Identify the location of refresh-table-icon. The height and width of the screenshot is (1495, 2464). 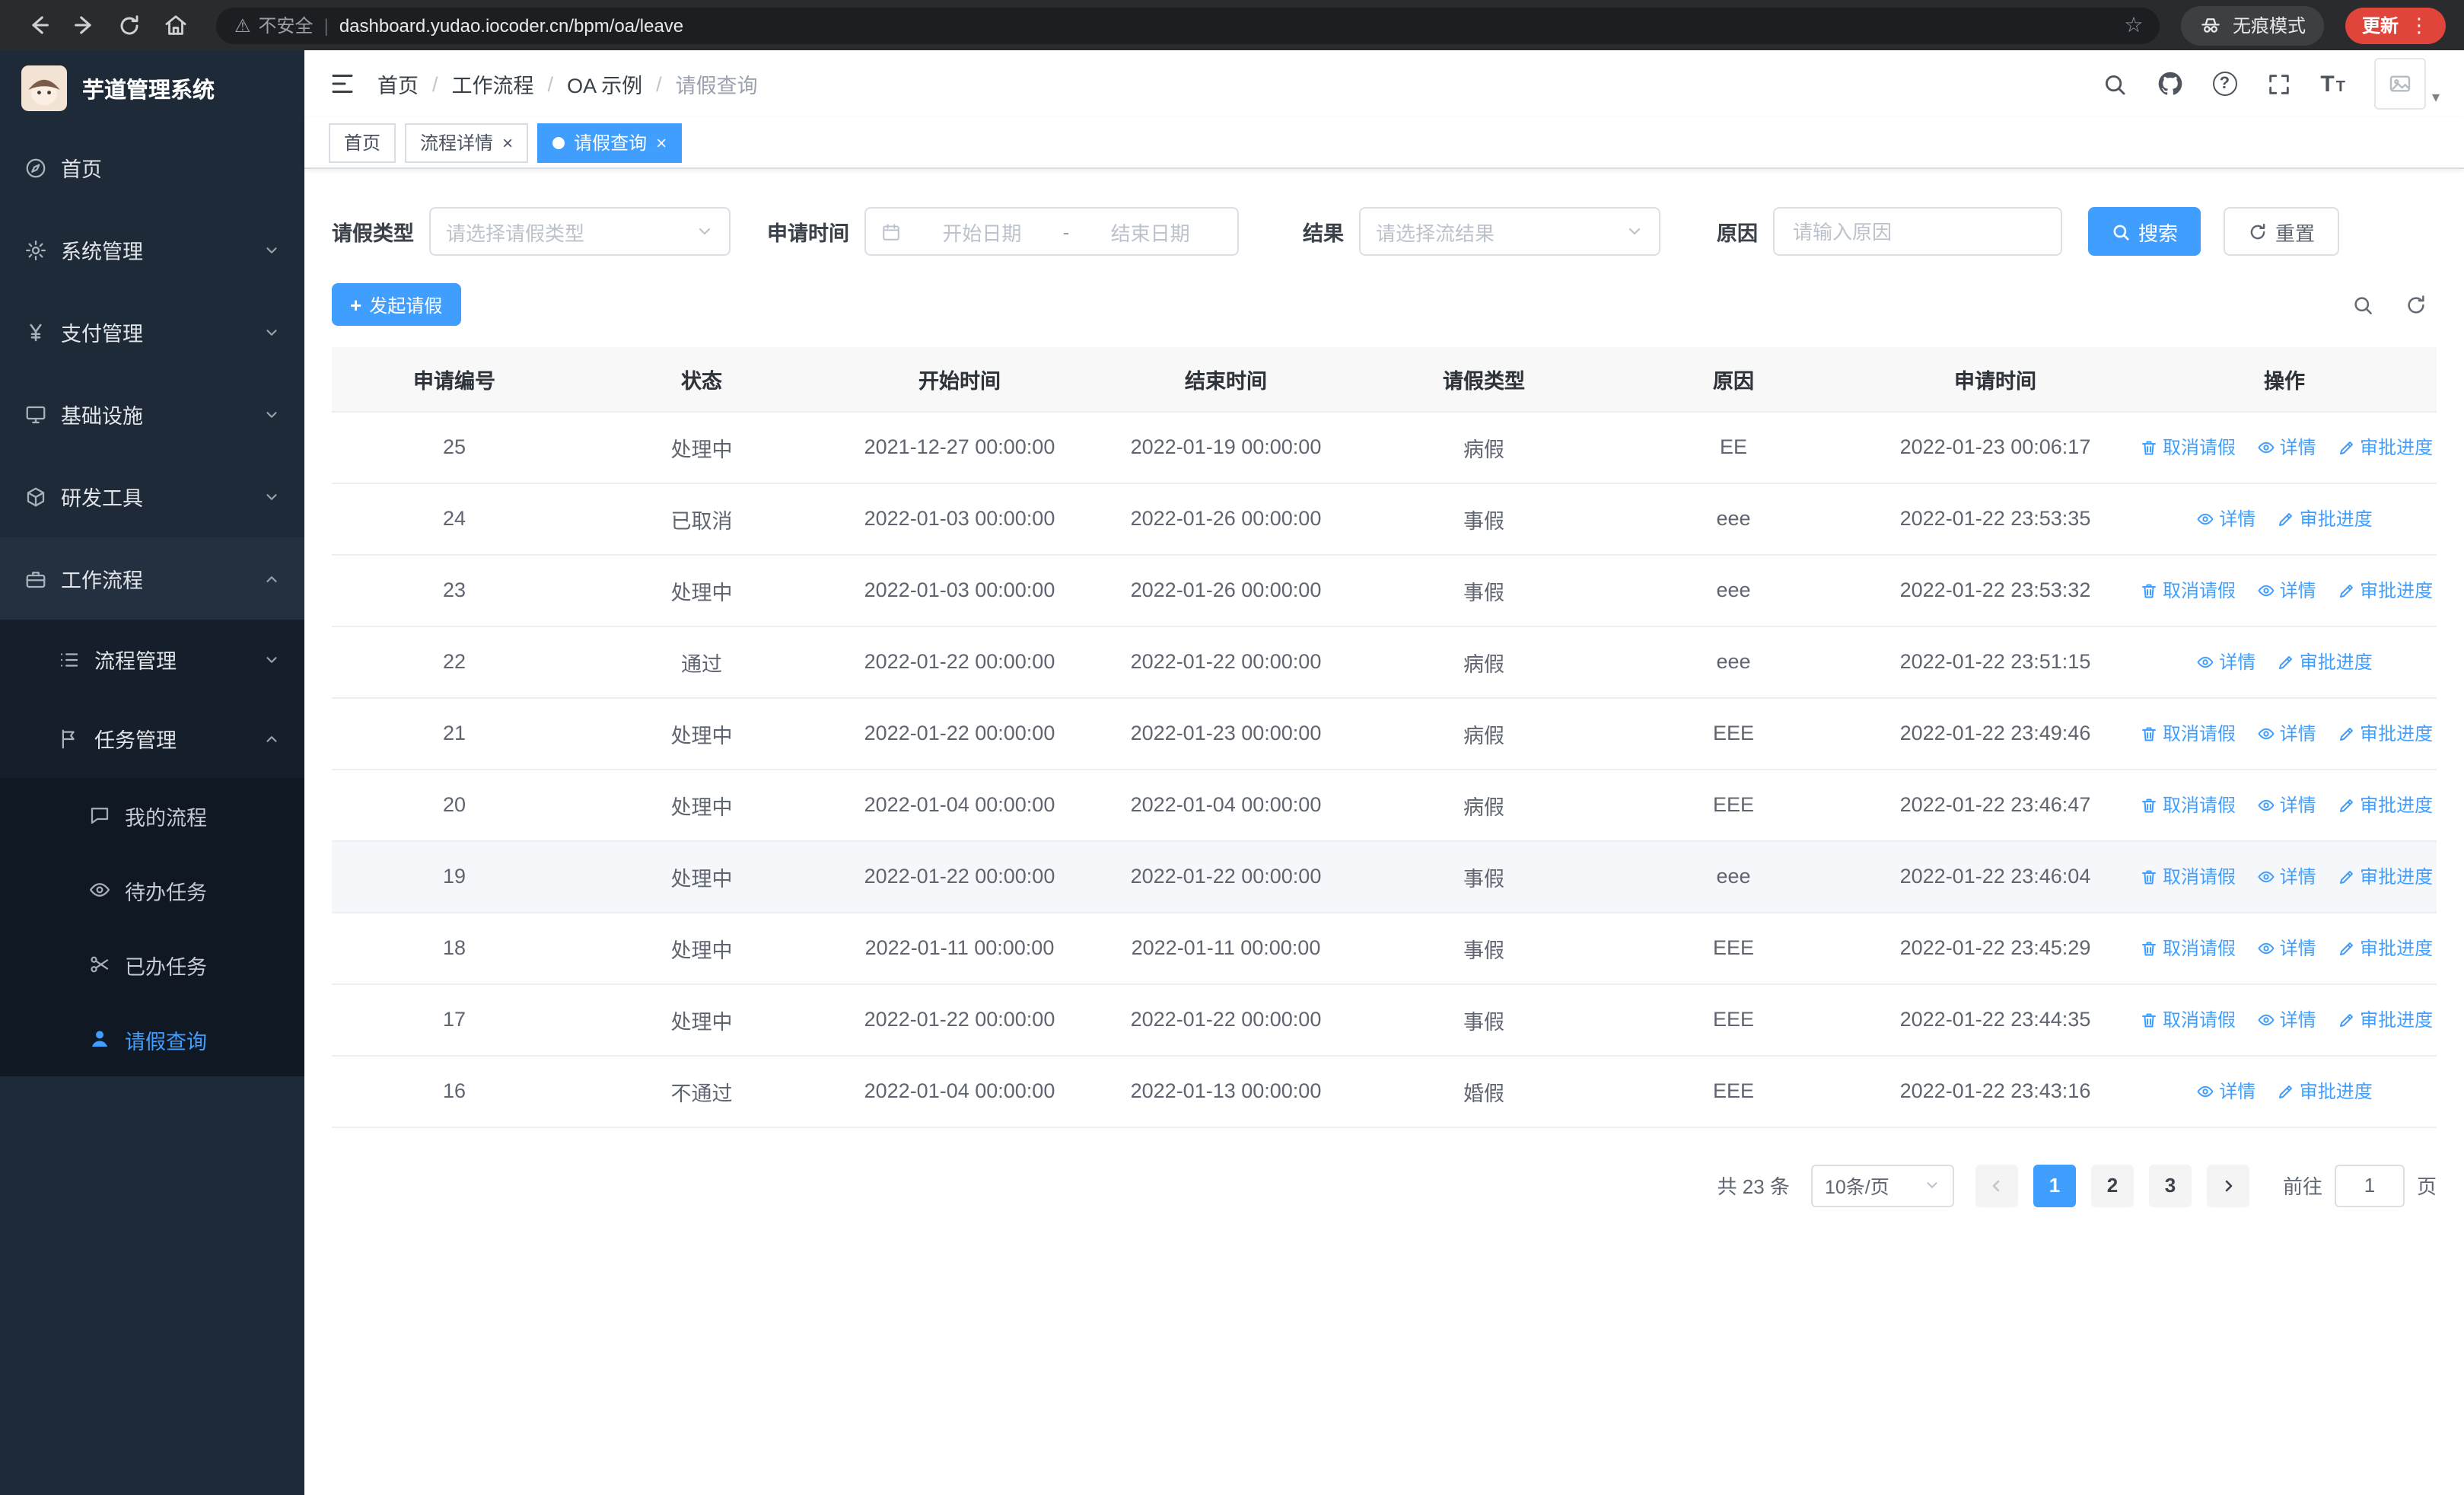
(2416, 305).